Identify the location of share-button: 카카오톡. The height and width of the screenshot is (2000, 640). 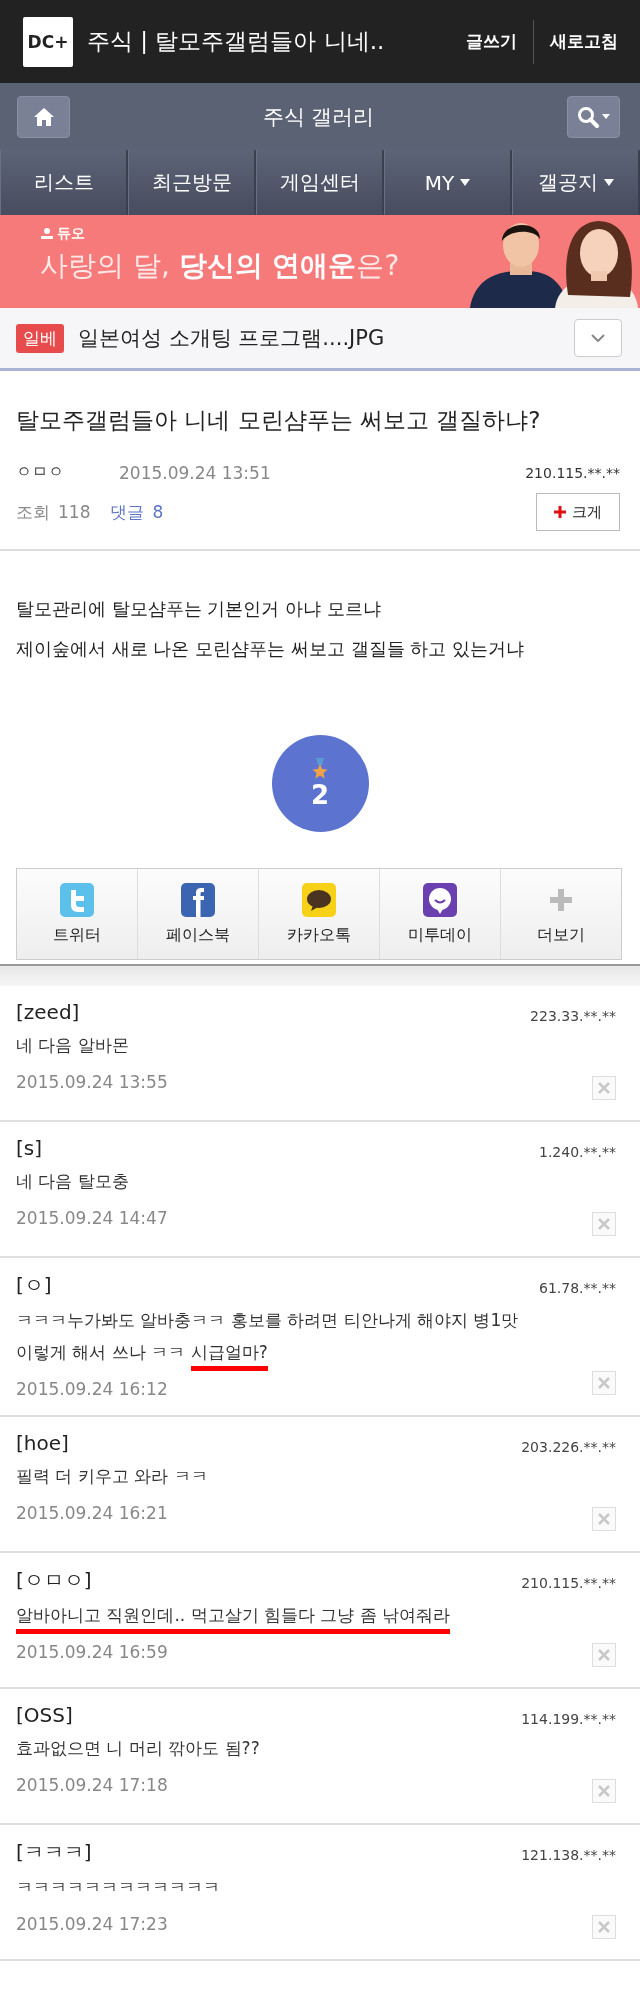
(319, 914).